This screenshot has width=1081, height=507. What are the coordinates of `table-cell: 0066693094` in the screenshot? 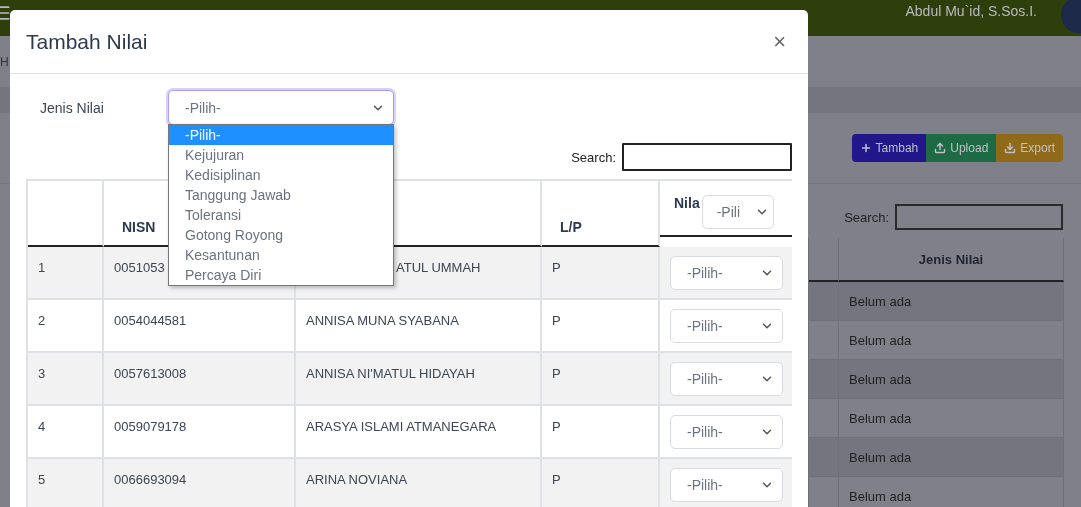 It's located at (200, 483).